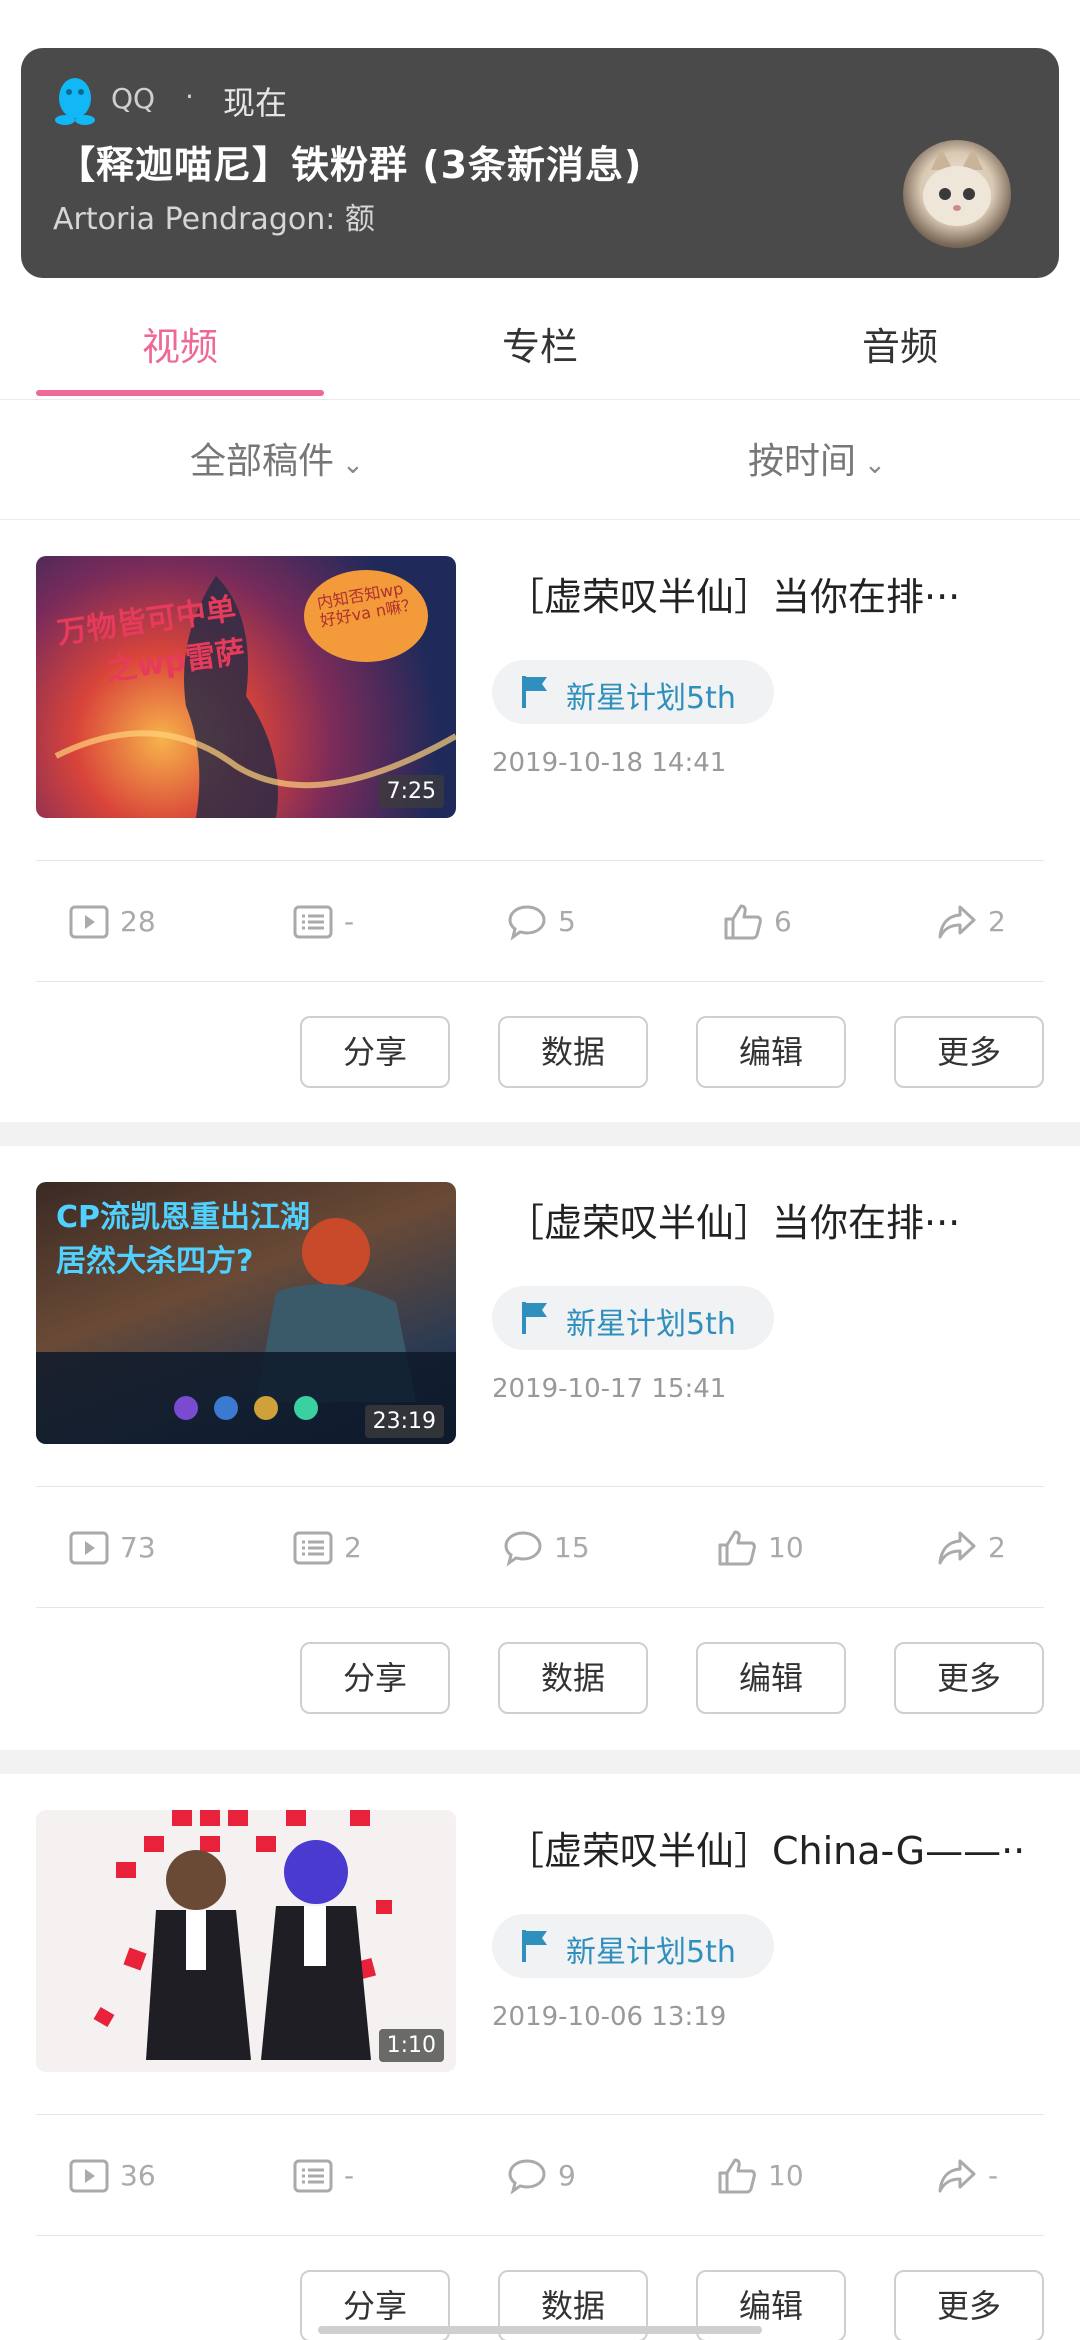 The width and height of the screenshot is (1080, 2340). What do you see at coordinates (180, 393) in the screenshot?
I see `active-tab-indicator` at bounding box center [180, 393].